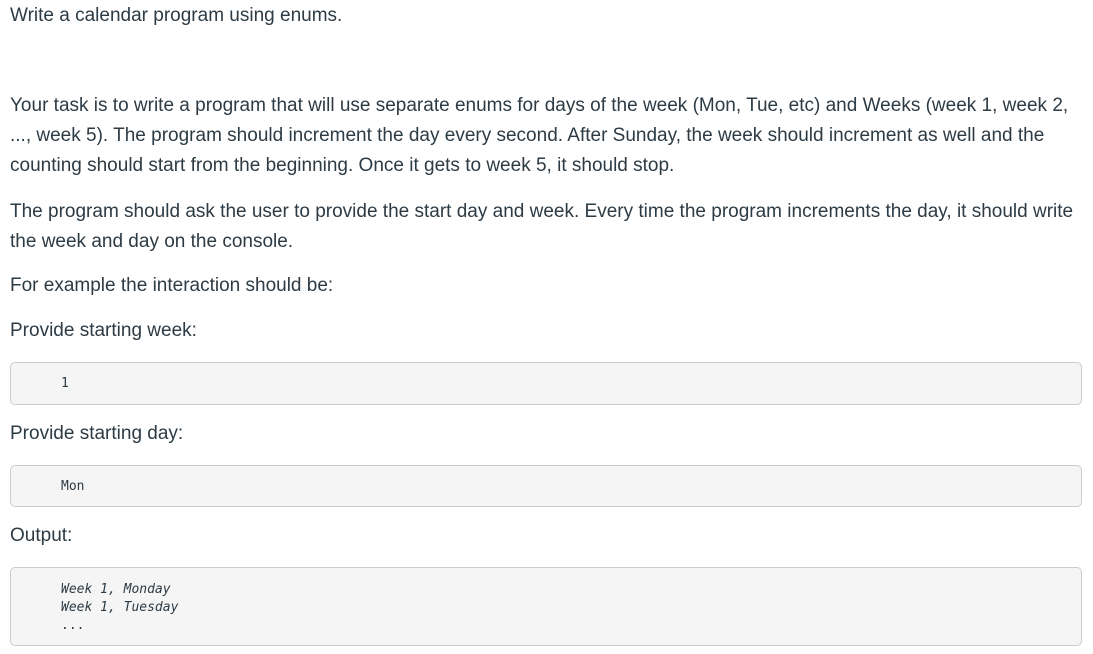  Describe the element at coordinates (546, 383) in the screenshot. I see `week-code-block: 1` at that location.